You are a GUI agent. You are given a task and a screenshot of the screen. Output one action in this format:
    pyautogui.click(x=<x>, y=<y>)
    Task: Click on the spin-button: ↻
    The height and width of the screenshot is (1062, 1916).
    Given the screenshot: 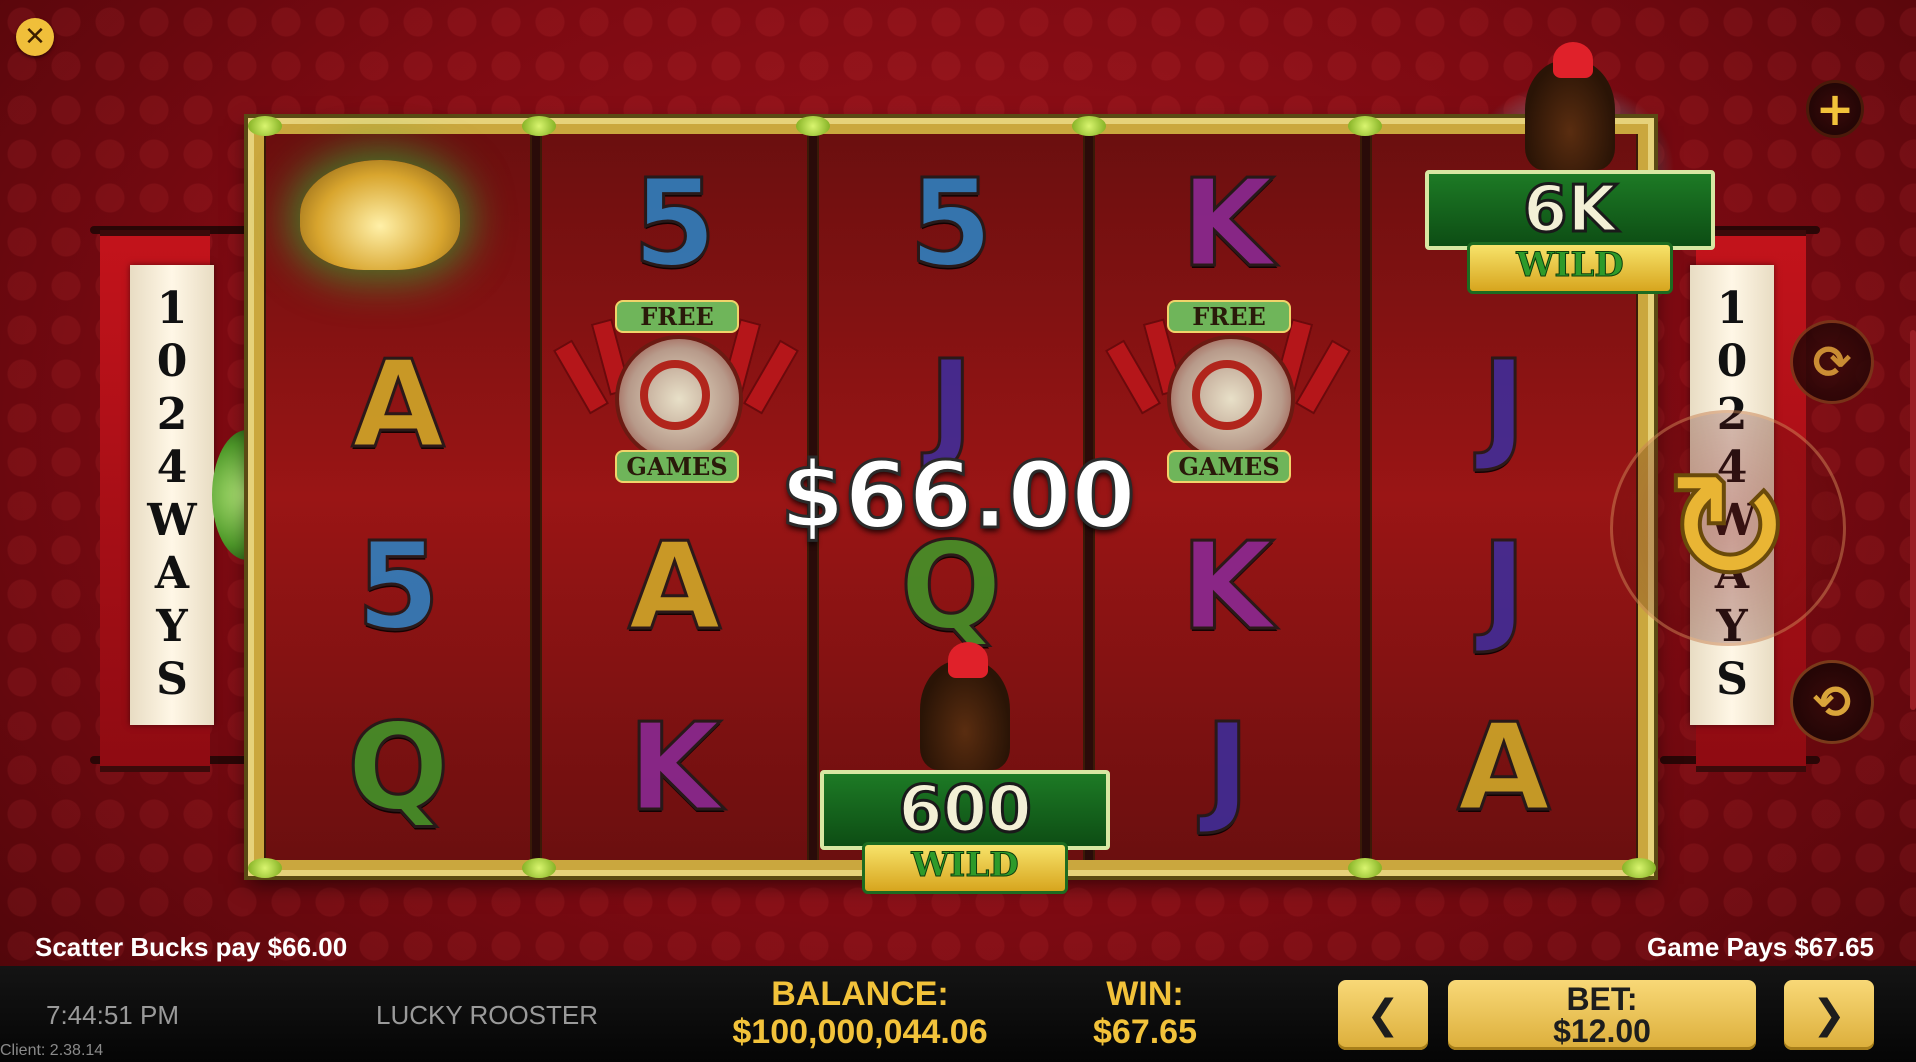 What is the action you would take?
    pyautogui.click(x=1728, y=528)
    